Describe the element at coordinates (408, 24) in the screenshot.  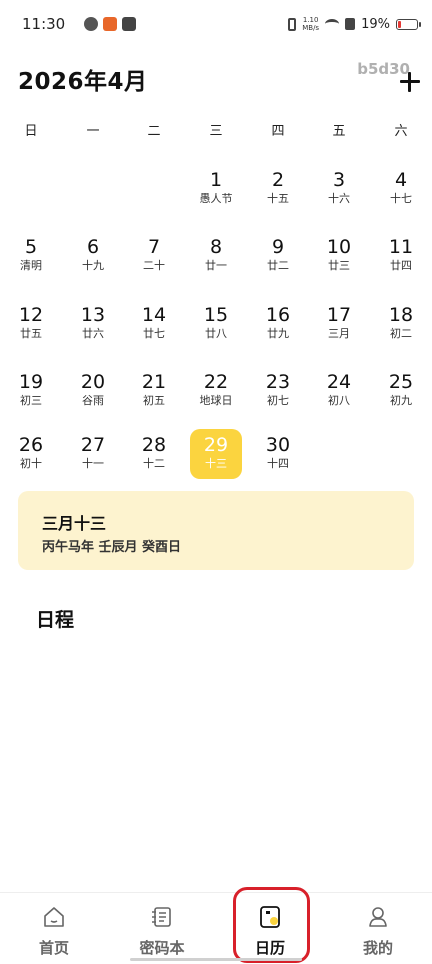
I see `battery-icon` at that location.